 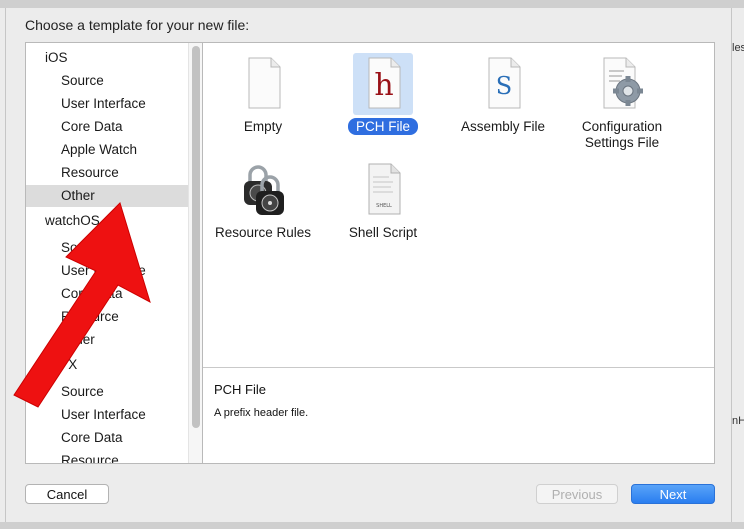 I want to click on template-icon-container: h, so click(x=383, y=84).